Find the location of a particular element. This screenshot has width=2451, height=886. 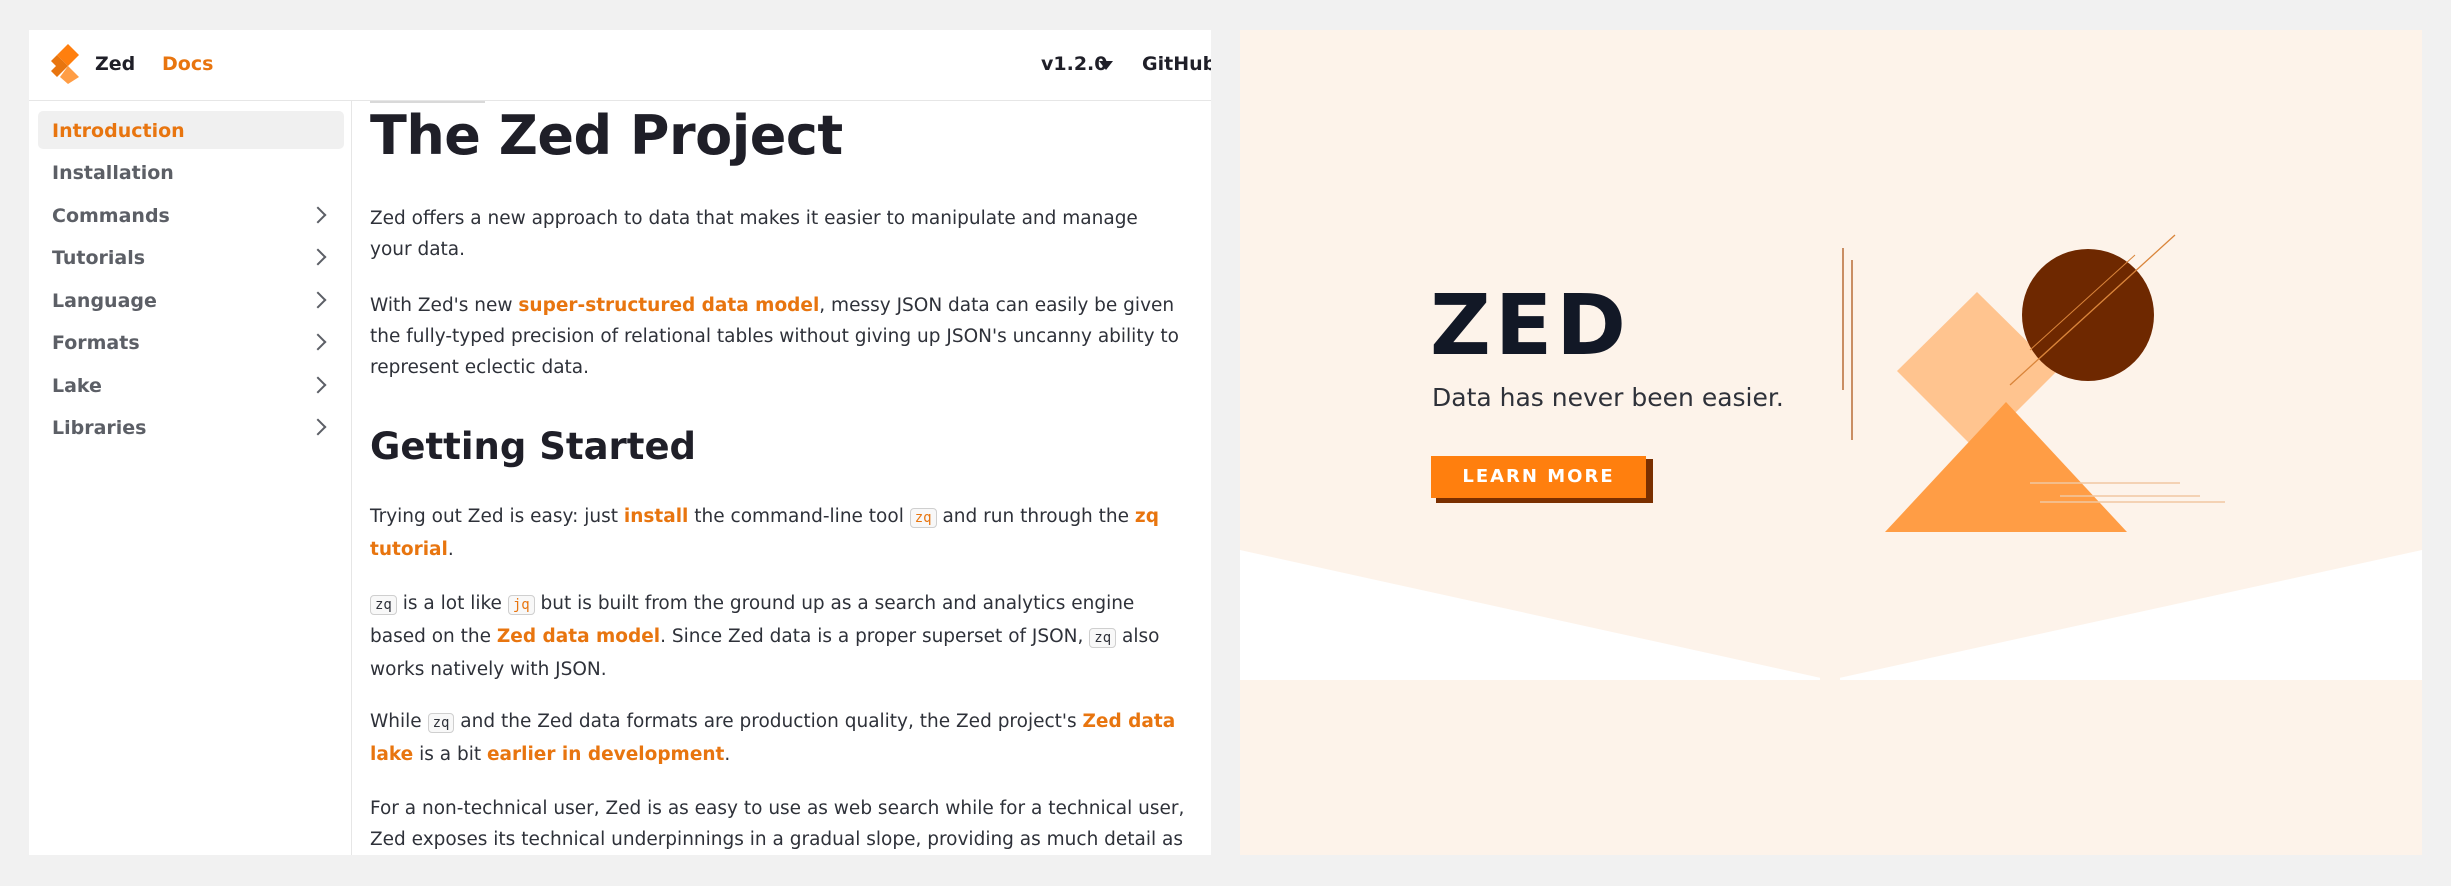

sidebar-item-label: Language is located at coordinates (104, 301).